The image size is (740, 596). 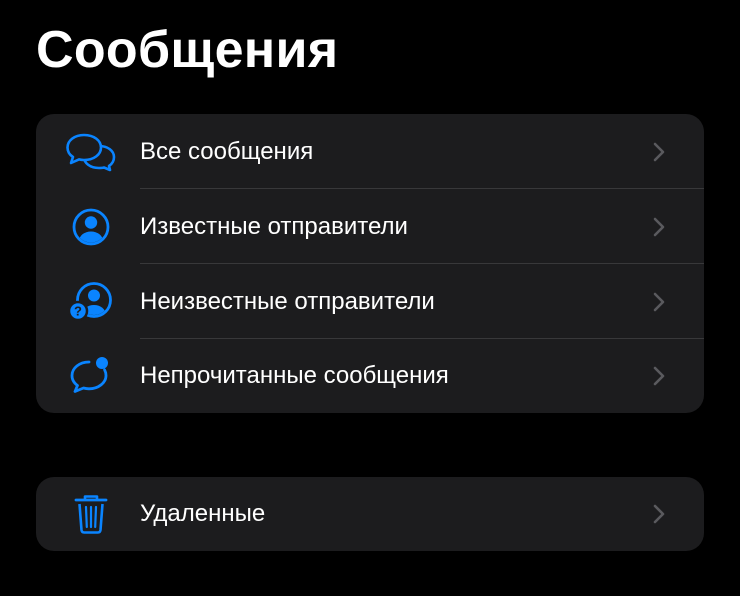 I want to click on chat-bubbles-icon, so click(x=91, y=152).